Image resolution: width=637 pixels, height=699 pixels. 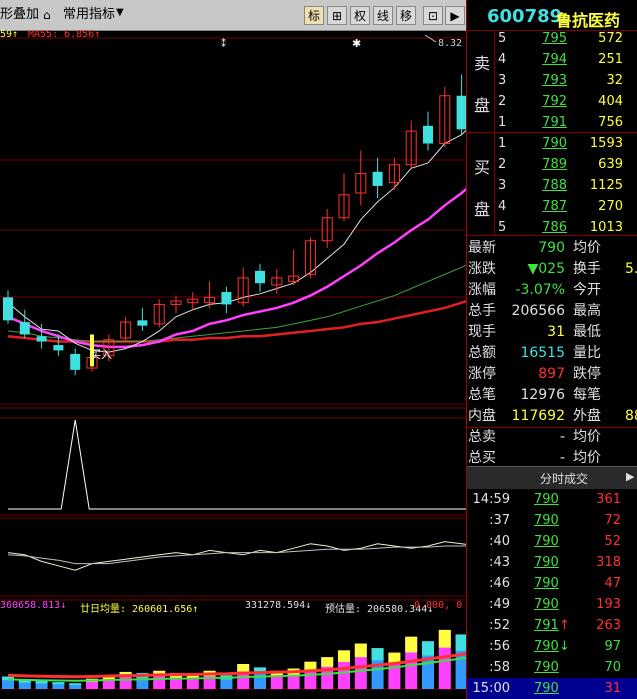 I want to click on stat-row: 内盘 117692 外盘 88, so click(x=552, y=416).